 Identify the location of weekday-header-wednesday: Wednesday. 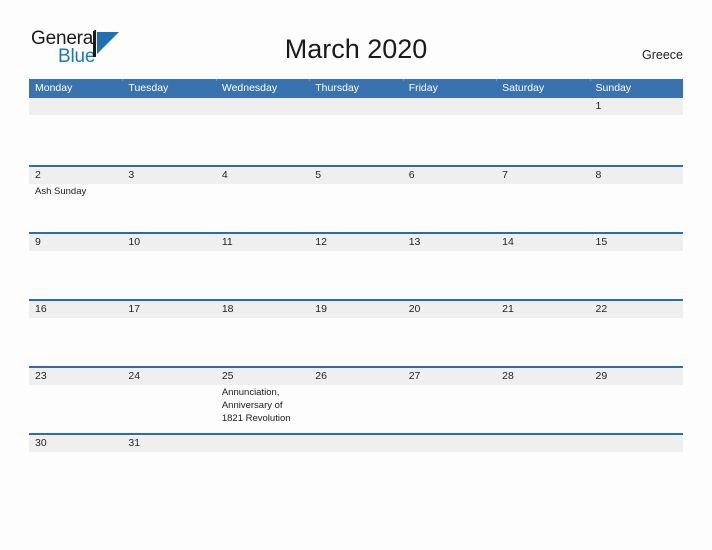
(262, 88).